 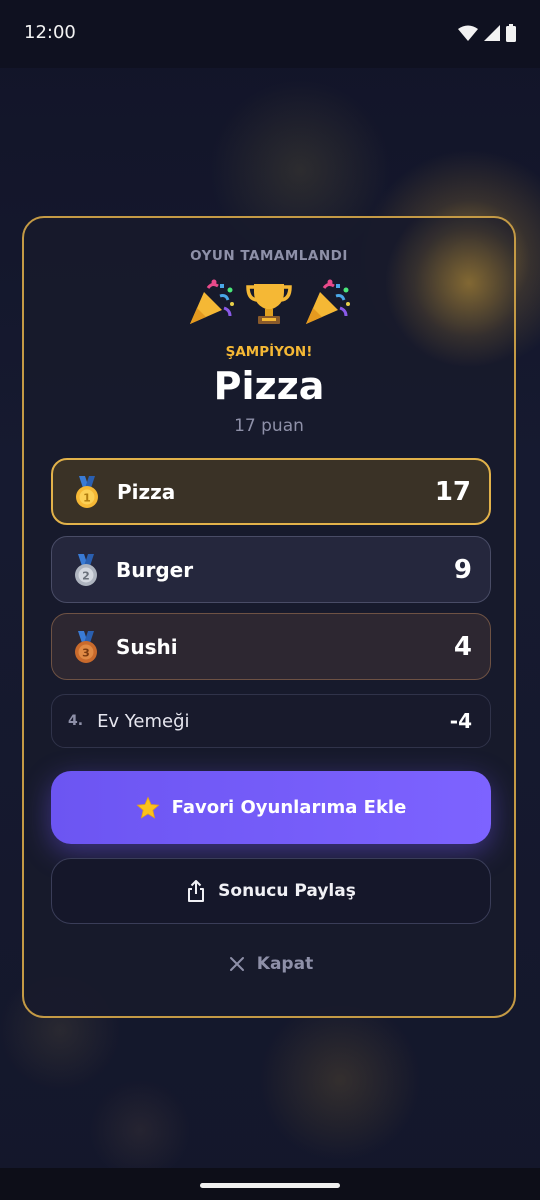 What do you see at coordinates (462, 646) in the screenshot?
I see `ranking-score: 4` at bounding box center [462, 646].